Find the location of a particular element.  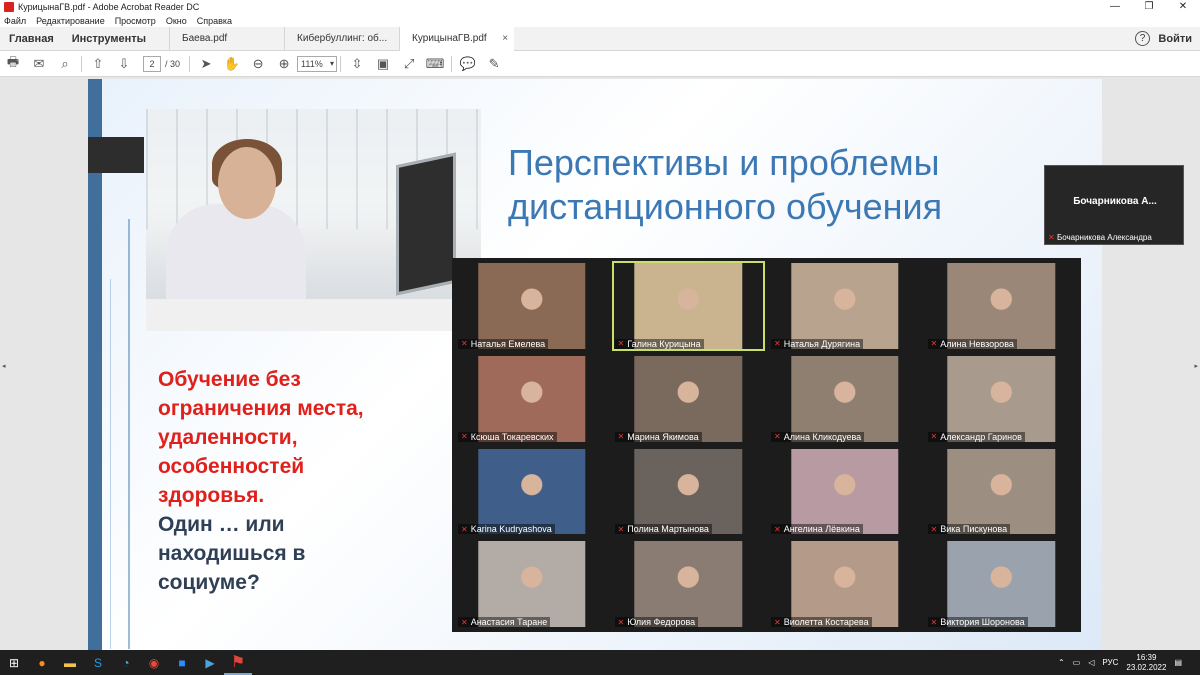

system-tray: ⌃ ▭ ◁ РУС 16:39 23.02.2022 ▤ is located at coordinates (1129, 662).